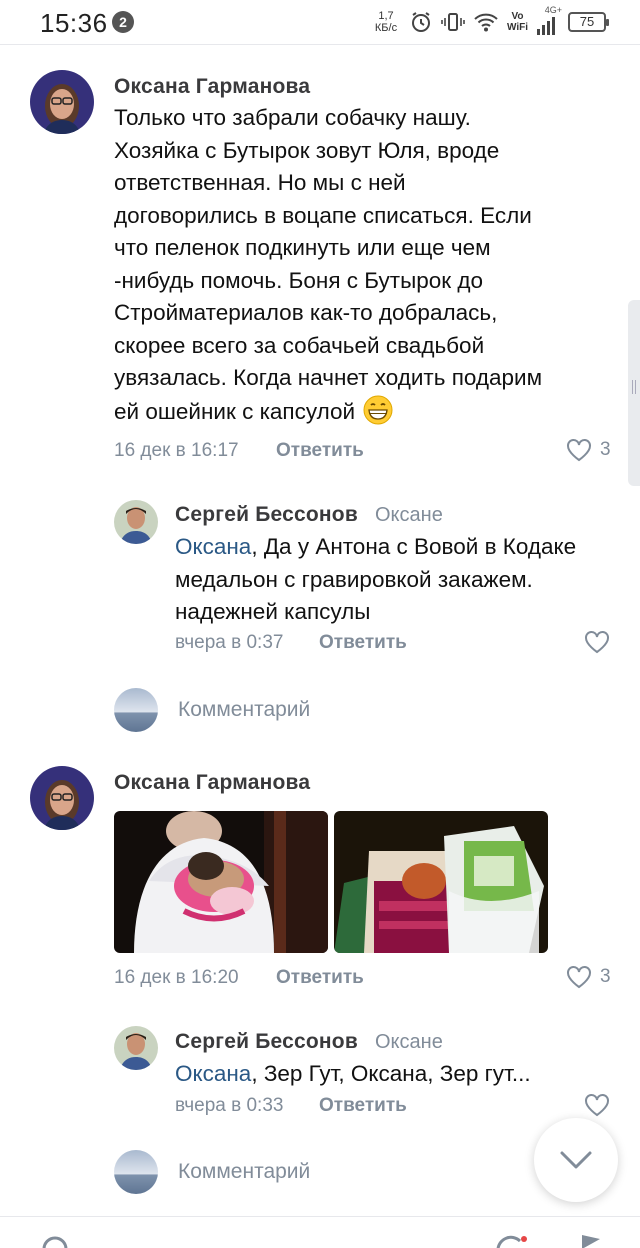 This screenshot has width=640, height=1248. I want to click on status-bar: 15:36 2 1,7 КБ/с Vo WiFi 4G+ 75, so click(320, 22).